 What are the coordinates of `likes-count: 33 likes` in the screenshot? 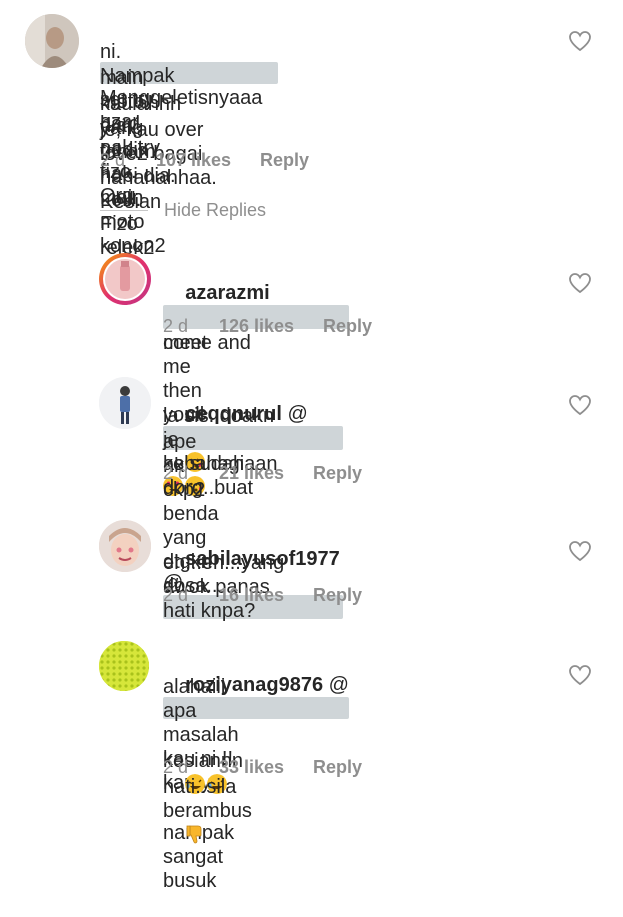 It's located at (266, 767).